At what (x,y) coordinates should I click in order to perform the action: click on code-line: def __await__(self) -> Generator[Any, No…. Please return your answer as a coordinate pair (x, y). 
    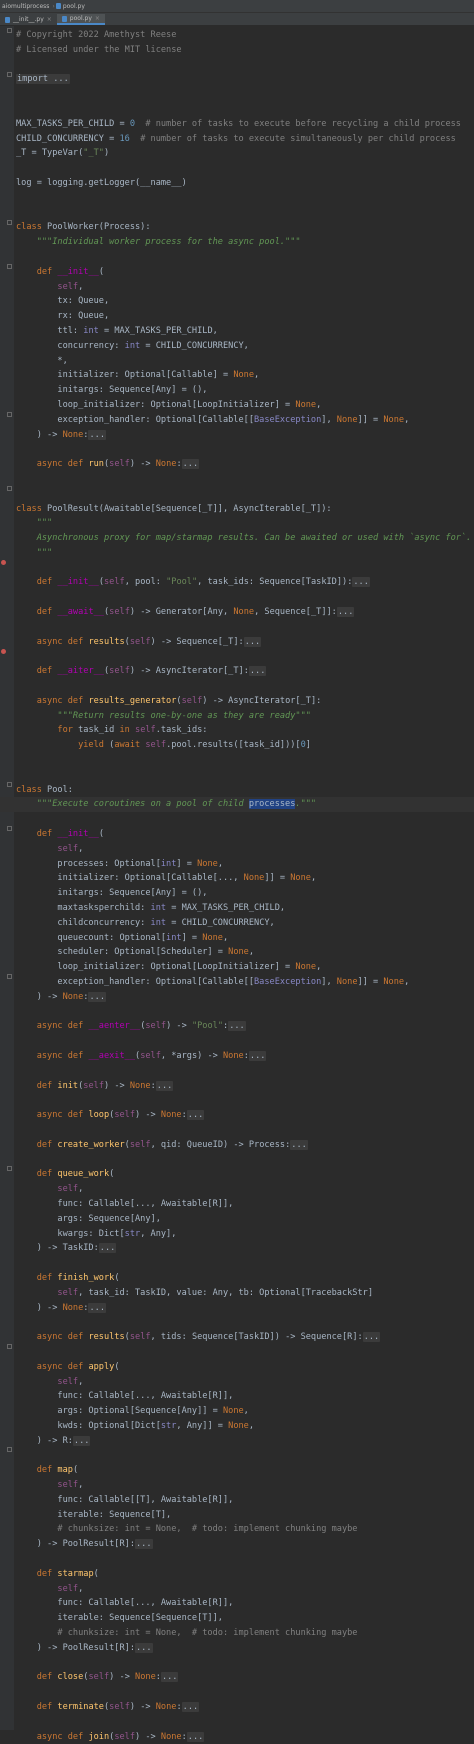
    Looking at the image, I should click on (245, 612).